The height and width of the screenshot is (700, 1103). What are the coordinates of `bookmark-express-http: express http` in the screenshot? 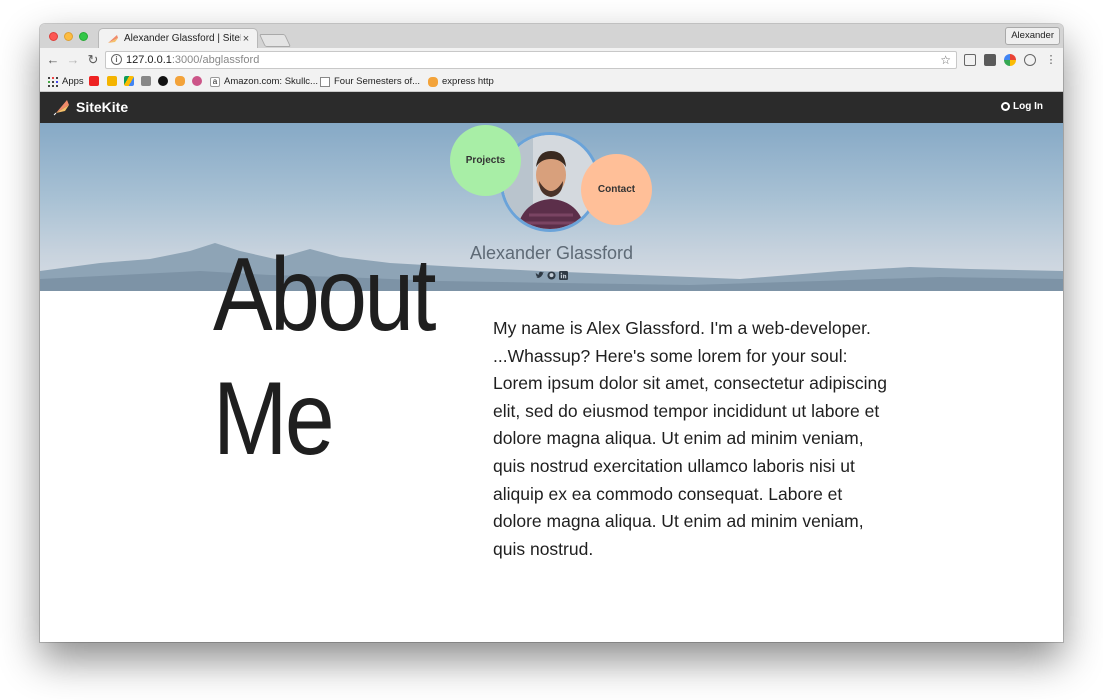 It's located at (461, 81).